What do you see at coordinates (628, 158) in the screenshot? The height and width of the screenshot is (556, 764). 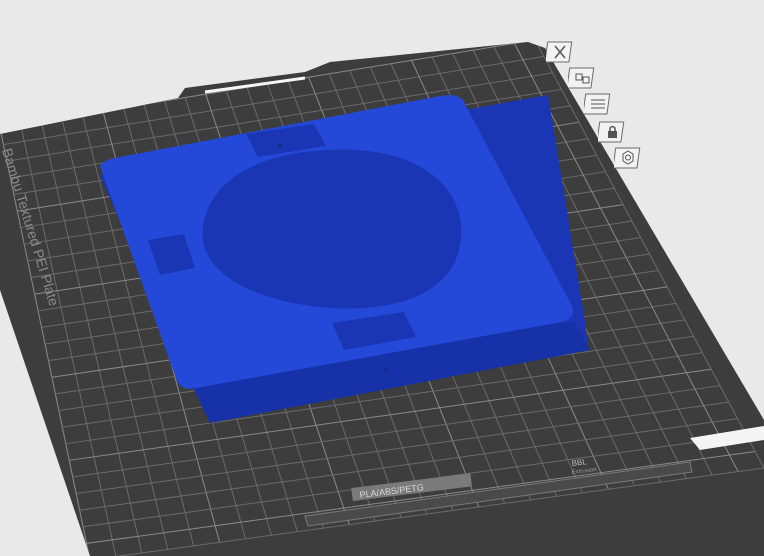 I see `plate-settings-icon` at bounding box center [628, 158].